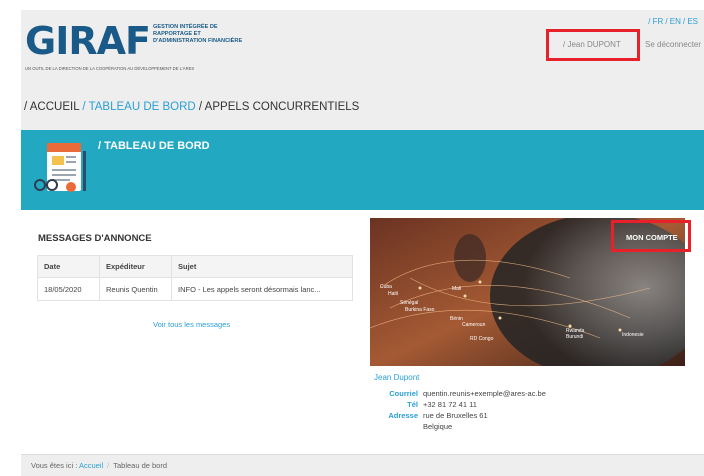 Image resolution: width=704 pixels, height=476 pixels. Describe the element at coordinates (652, 237) in the screenshot. I see `my-account-button: MON COMPTE` at that location.